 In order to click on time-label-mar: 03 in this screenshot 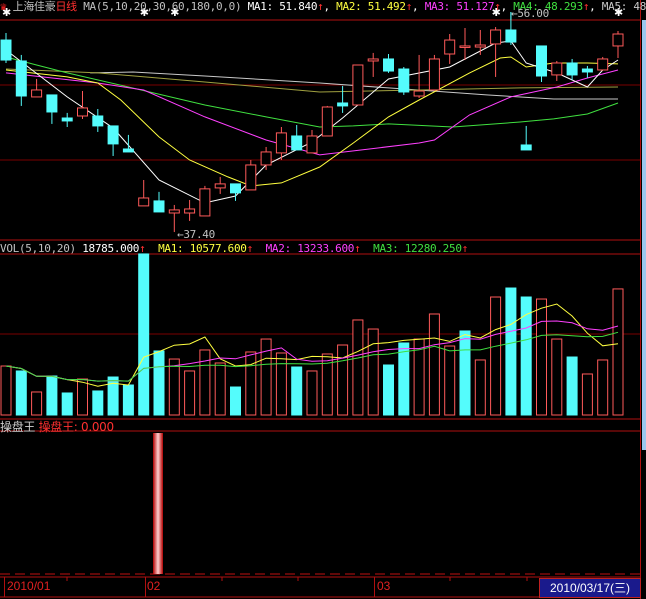, I will do `click(384, 586)`.